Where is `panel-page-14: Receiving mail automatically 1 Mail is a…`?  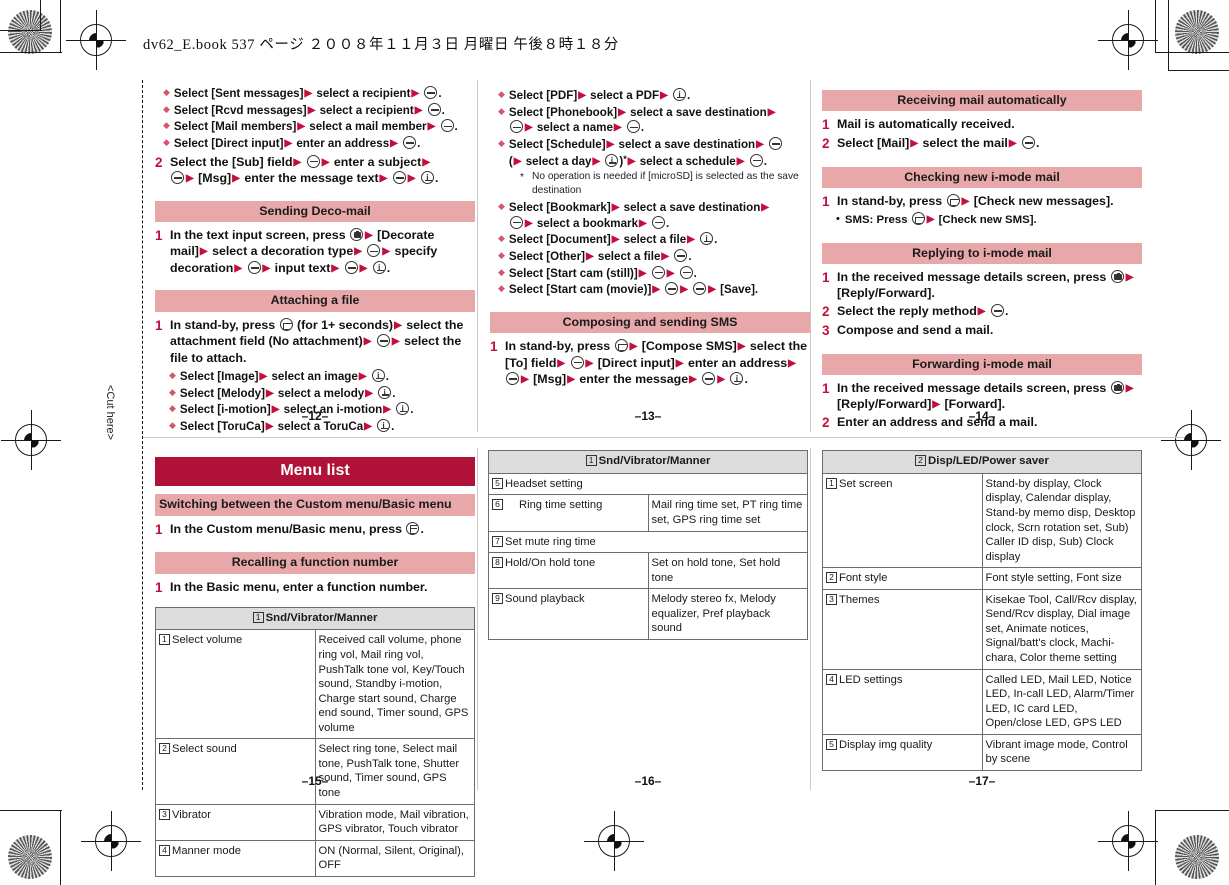 panel-page-14: Receiving mail automatically 1 Mail is a… is located at coordinates (982, 261).